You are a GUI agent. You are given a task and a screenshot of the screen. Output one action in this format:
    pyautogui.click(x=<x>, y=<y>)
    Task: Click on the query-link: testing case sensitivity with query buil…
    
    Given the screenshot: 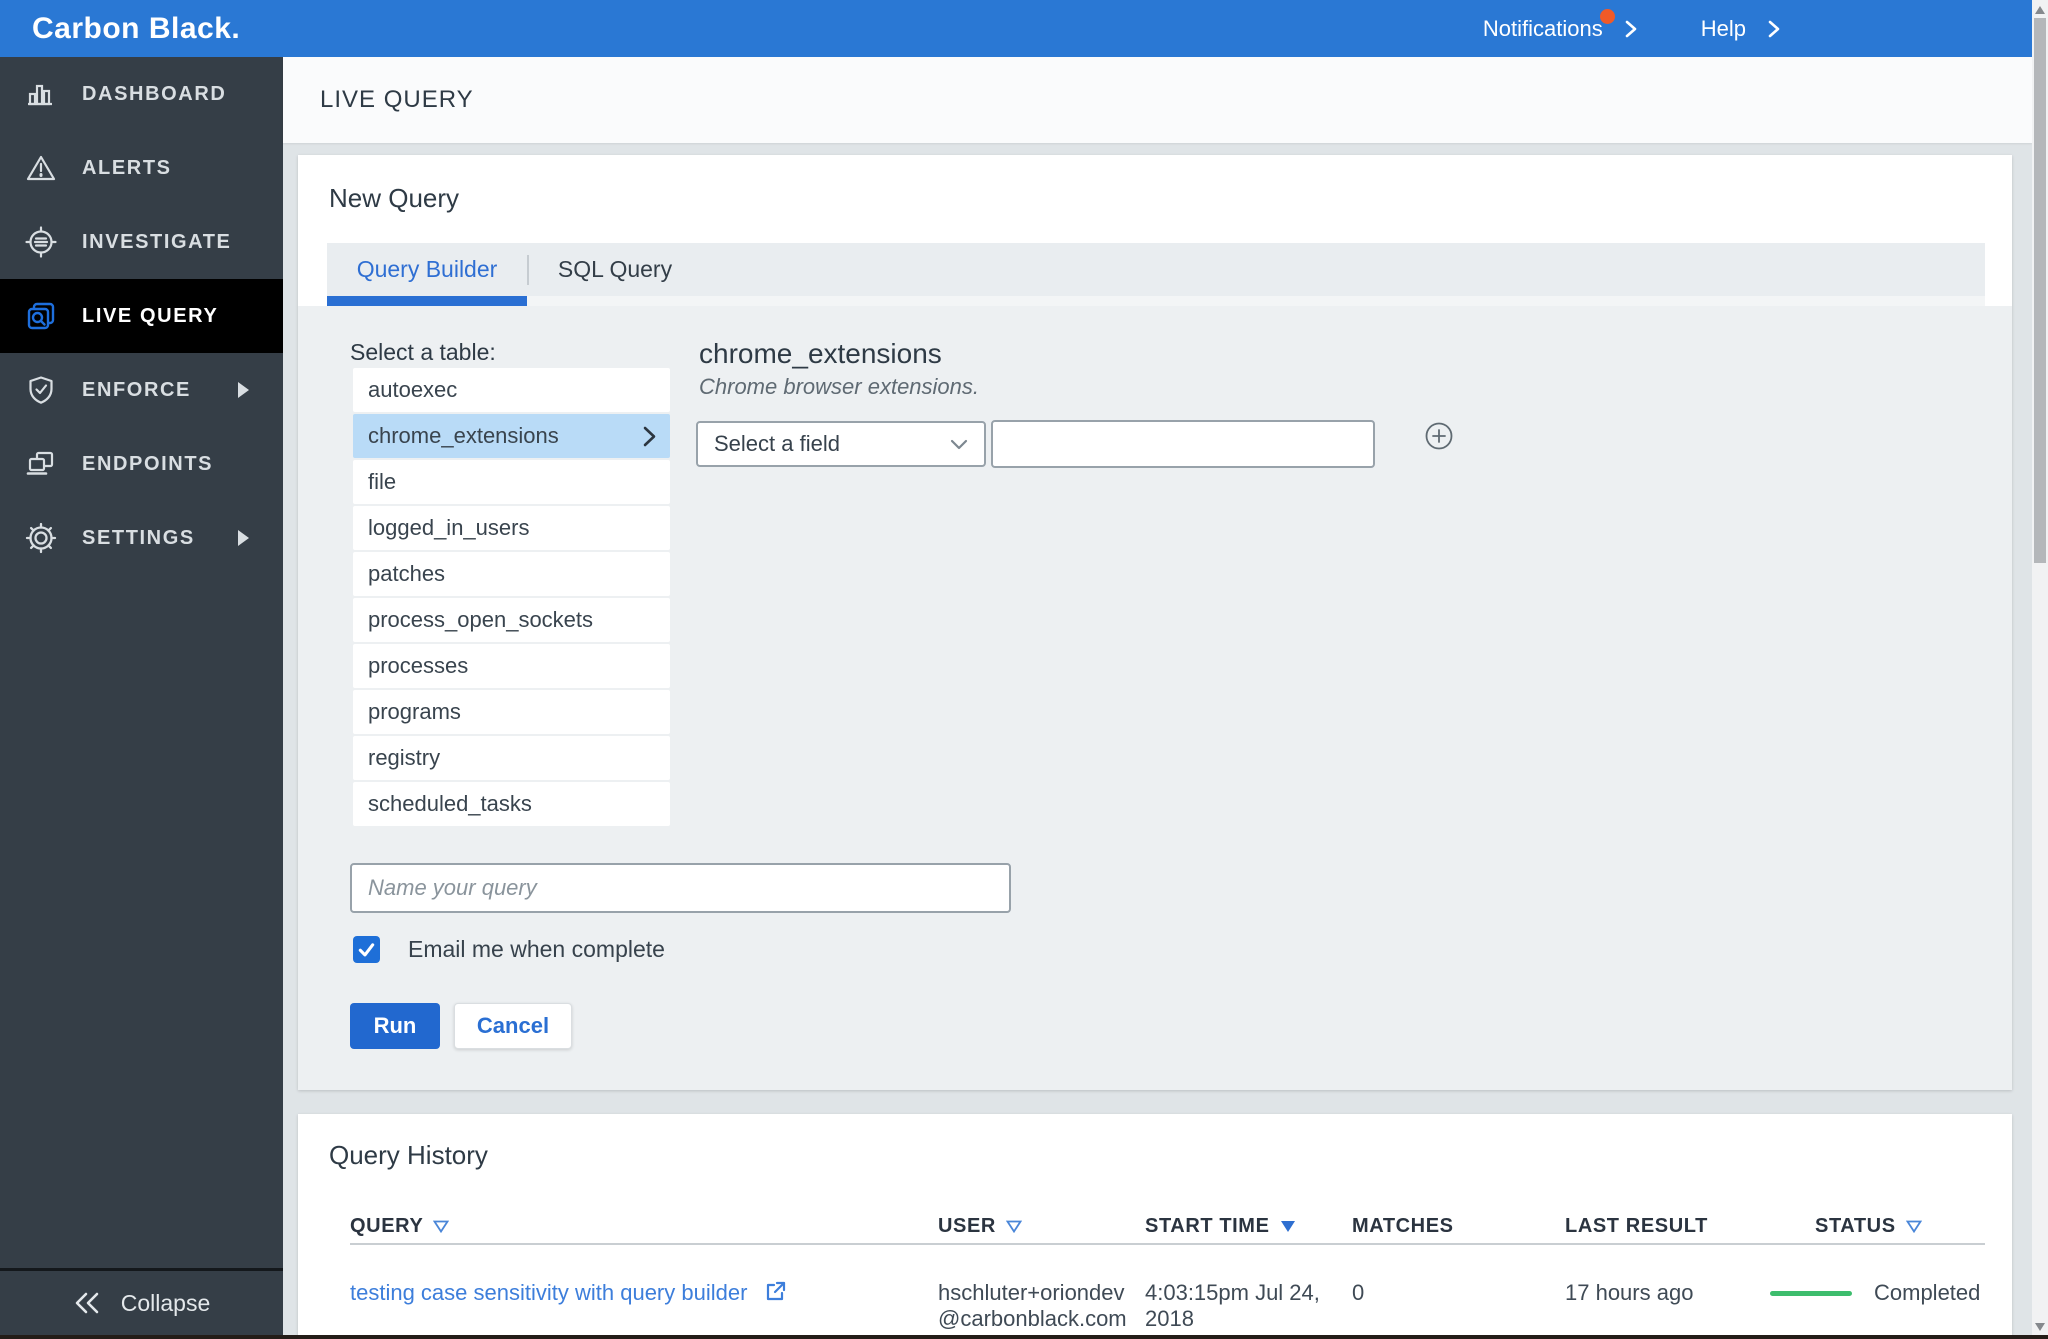 What is the action you would take?
    pyautogui.click(x=548, y=1292)
    